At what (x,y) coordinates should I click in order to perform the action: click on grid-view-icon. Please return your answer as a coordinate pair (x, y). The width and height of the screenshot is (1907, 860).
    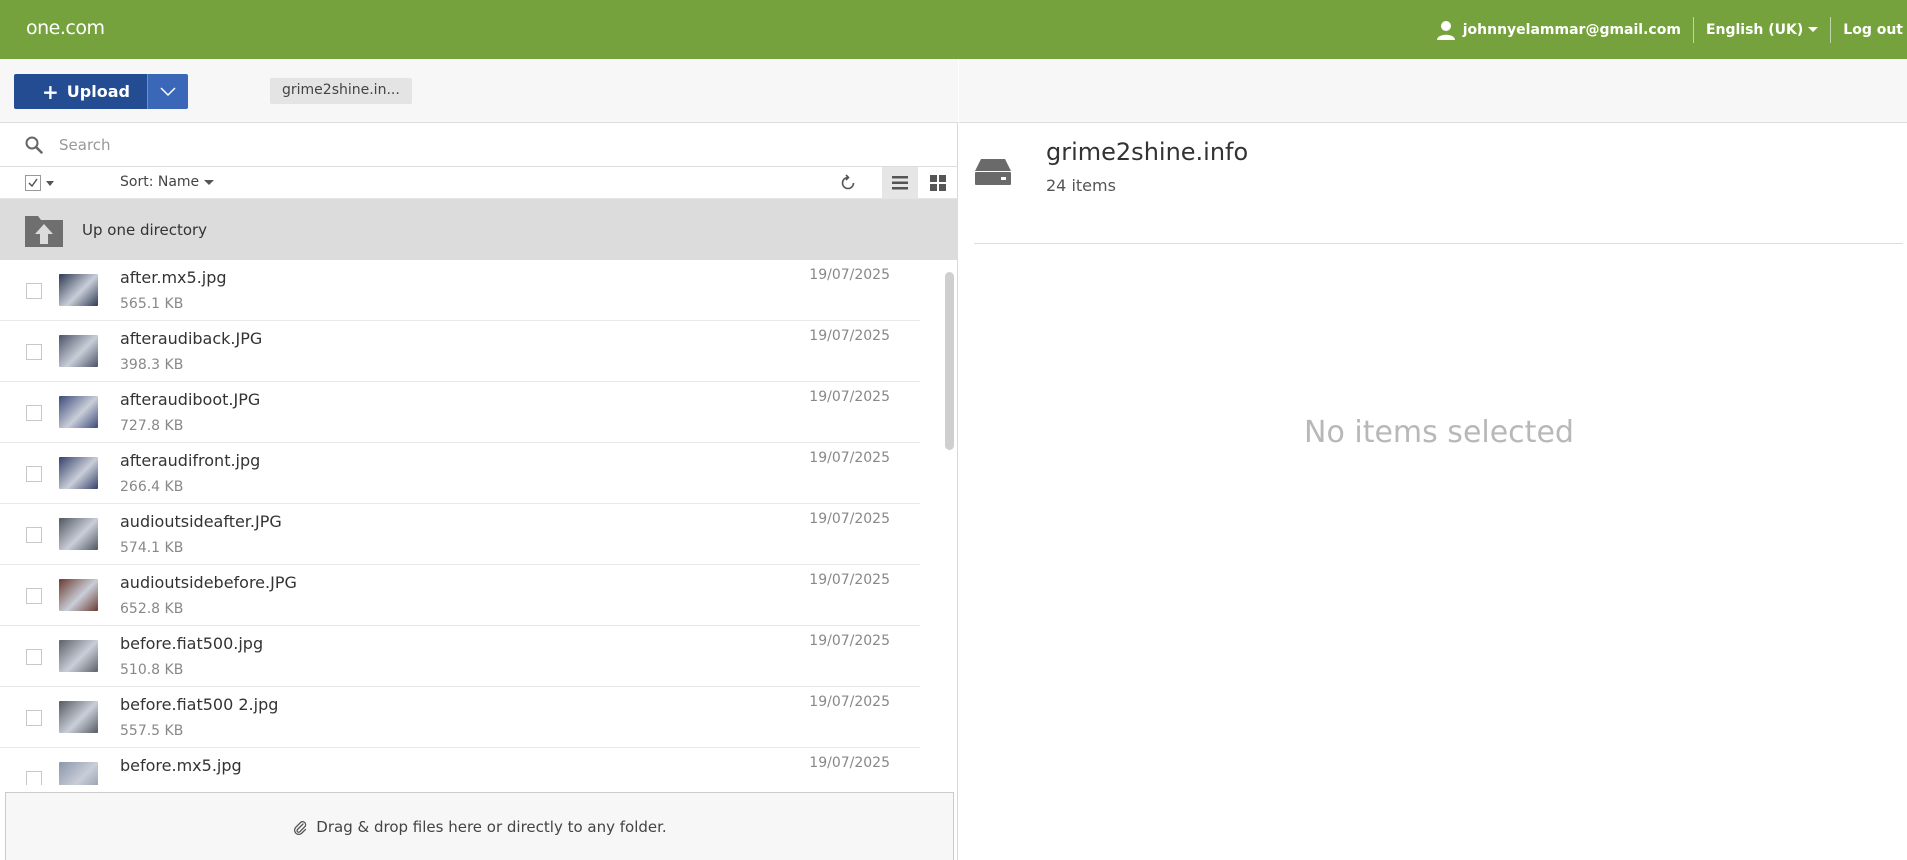
    Looking at the image, I should click on (938, 183).